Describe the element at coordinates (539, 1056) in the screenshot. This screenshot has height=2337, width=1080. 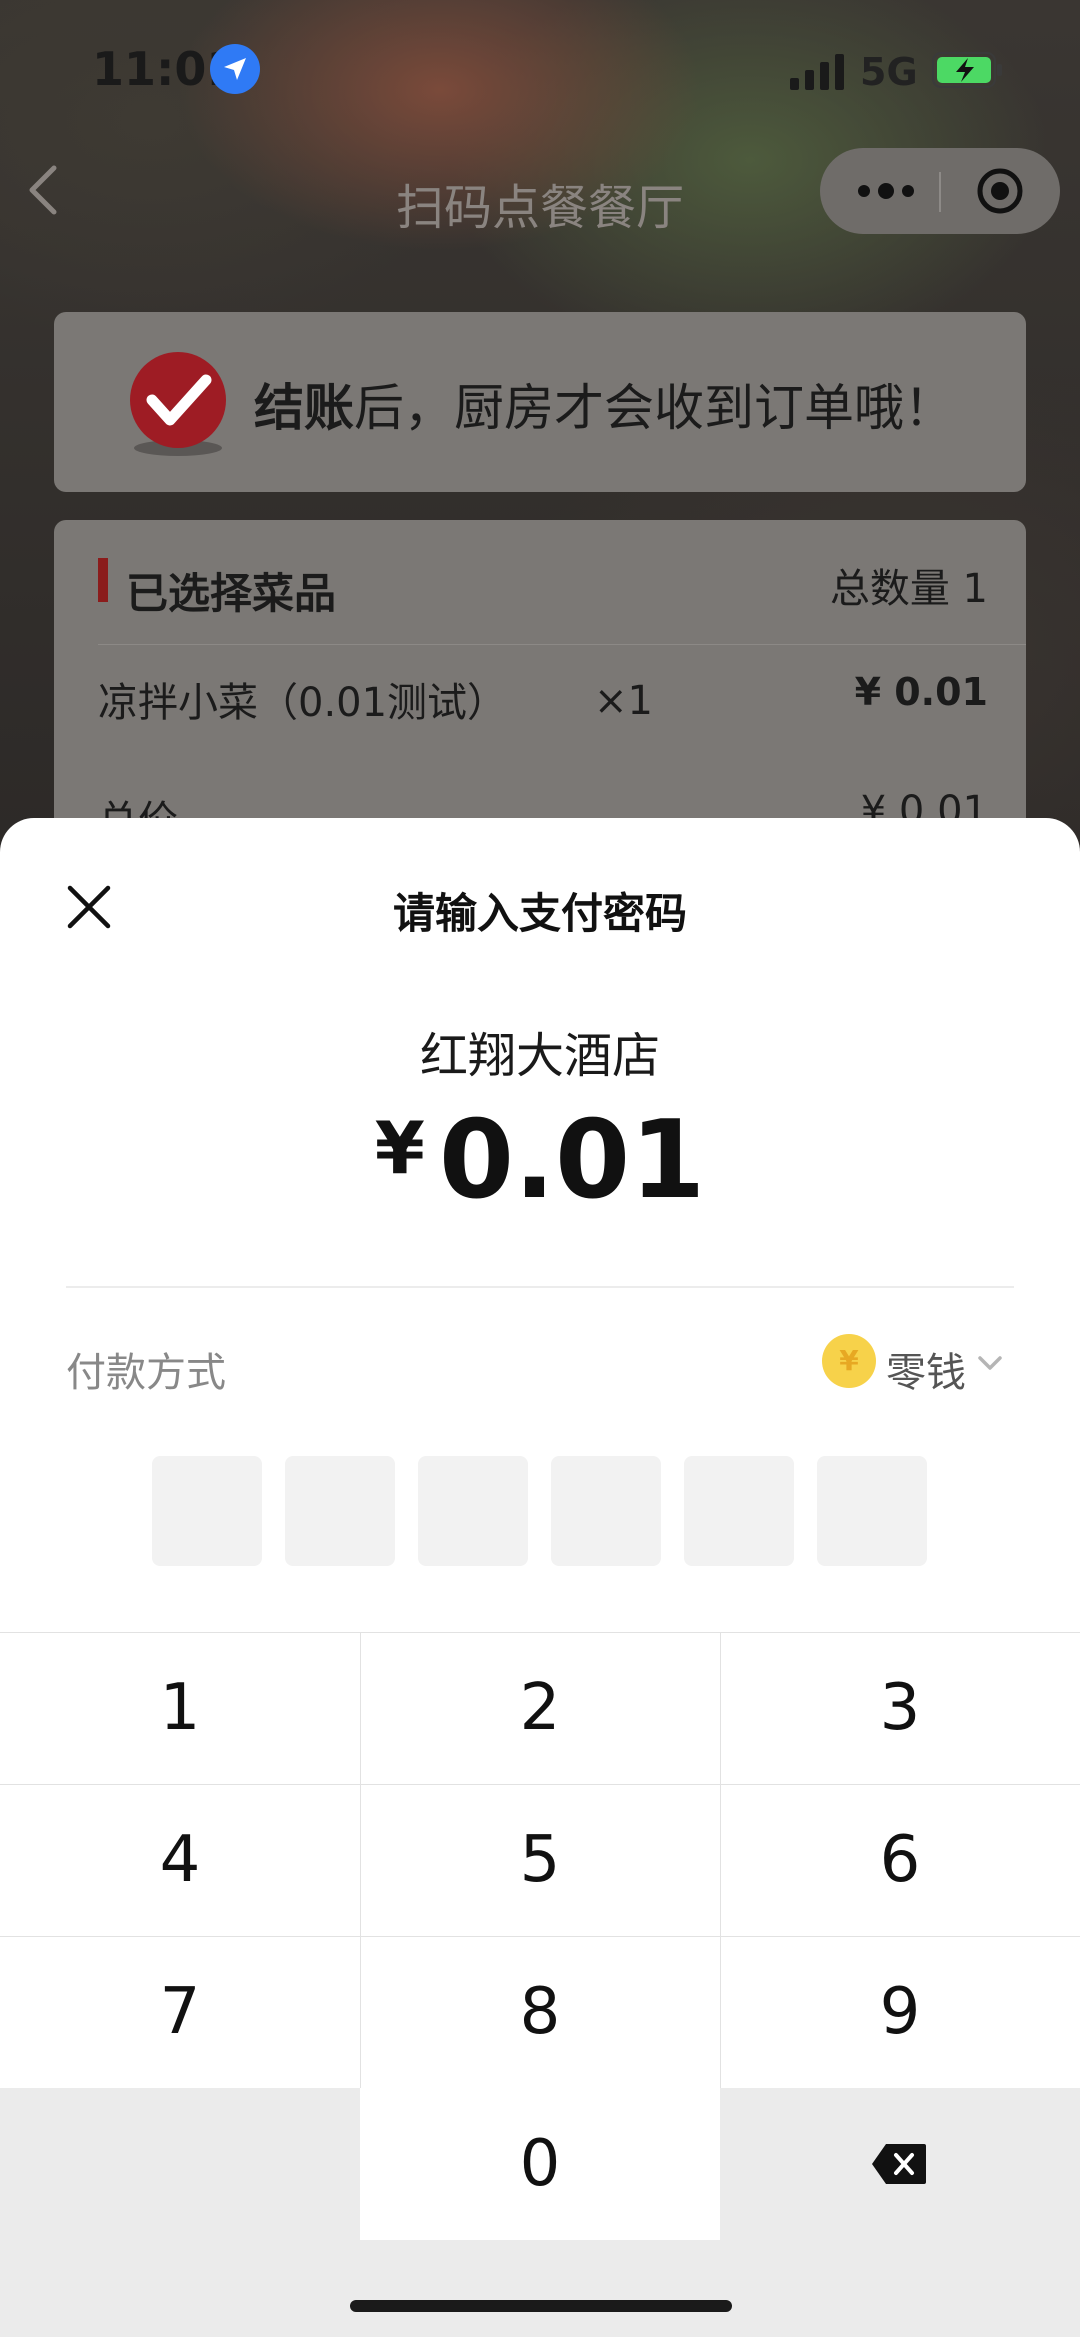
I see `merchant-name: 红翔大酒店` at that location.